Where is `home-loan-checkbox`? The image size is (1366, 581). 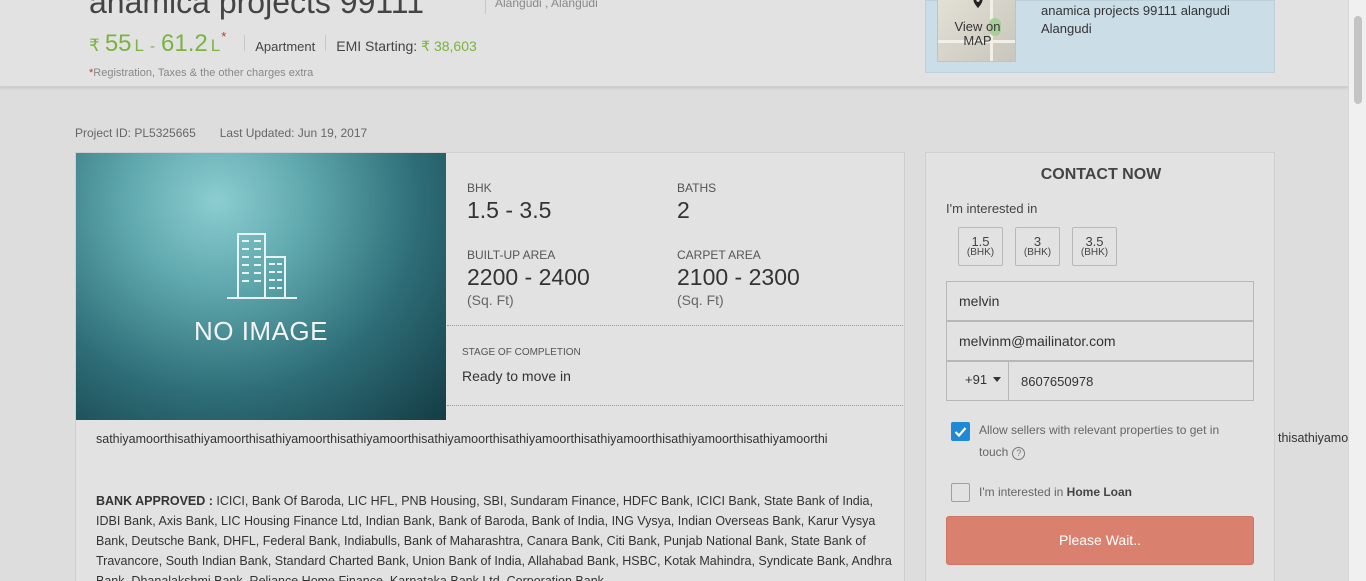 home-loan-checkbox is located at coordinates (960, 492).